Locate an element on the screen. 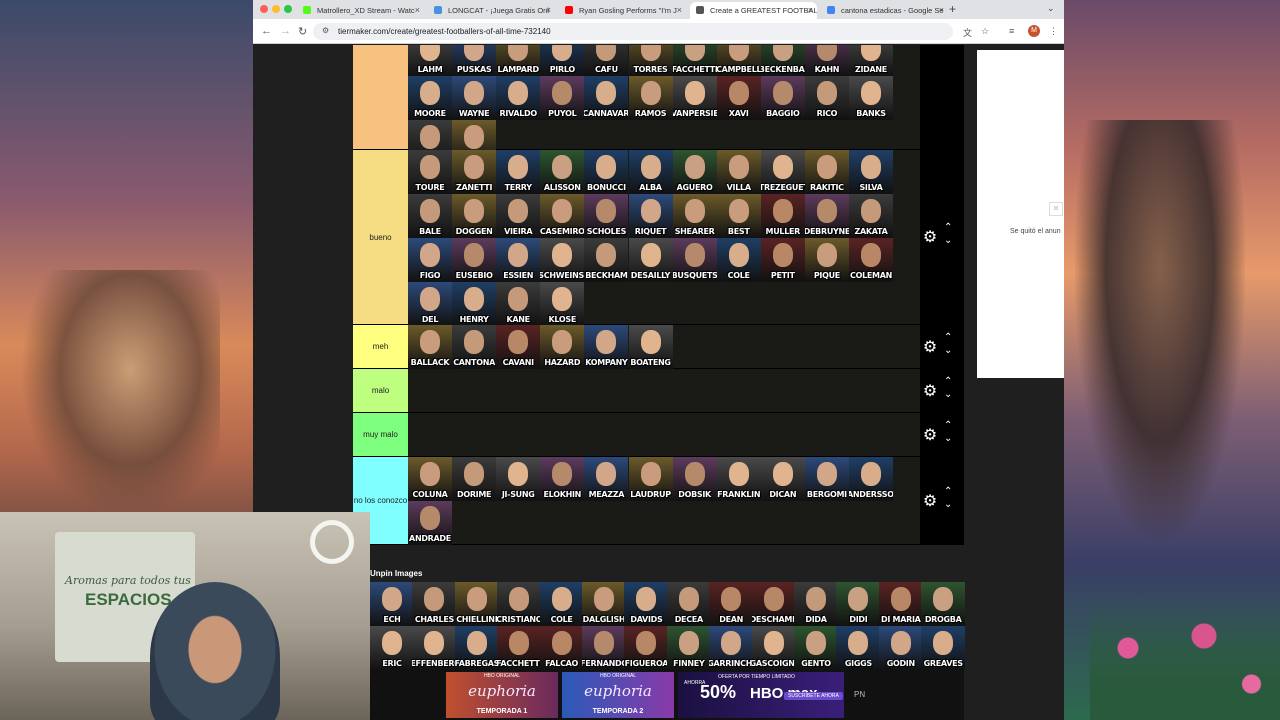  player-card: ZAKATA is located at coordinates (871, 216).